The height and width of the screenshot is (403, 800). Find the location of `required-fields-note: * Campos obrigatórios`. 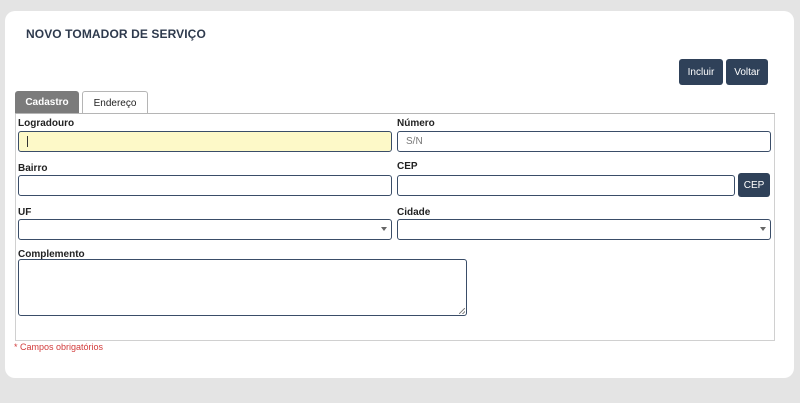

required-fields-note: * Campos obrigatórios is located at coordinates (59, 347).